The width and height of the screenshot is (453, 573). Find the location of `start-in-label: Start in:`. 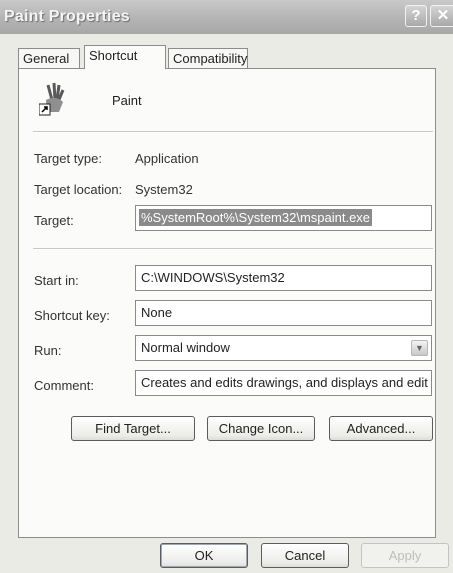

start-in-label: Start in: is located at coordinates (56, 280).